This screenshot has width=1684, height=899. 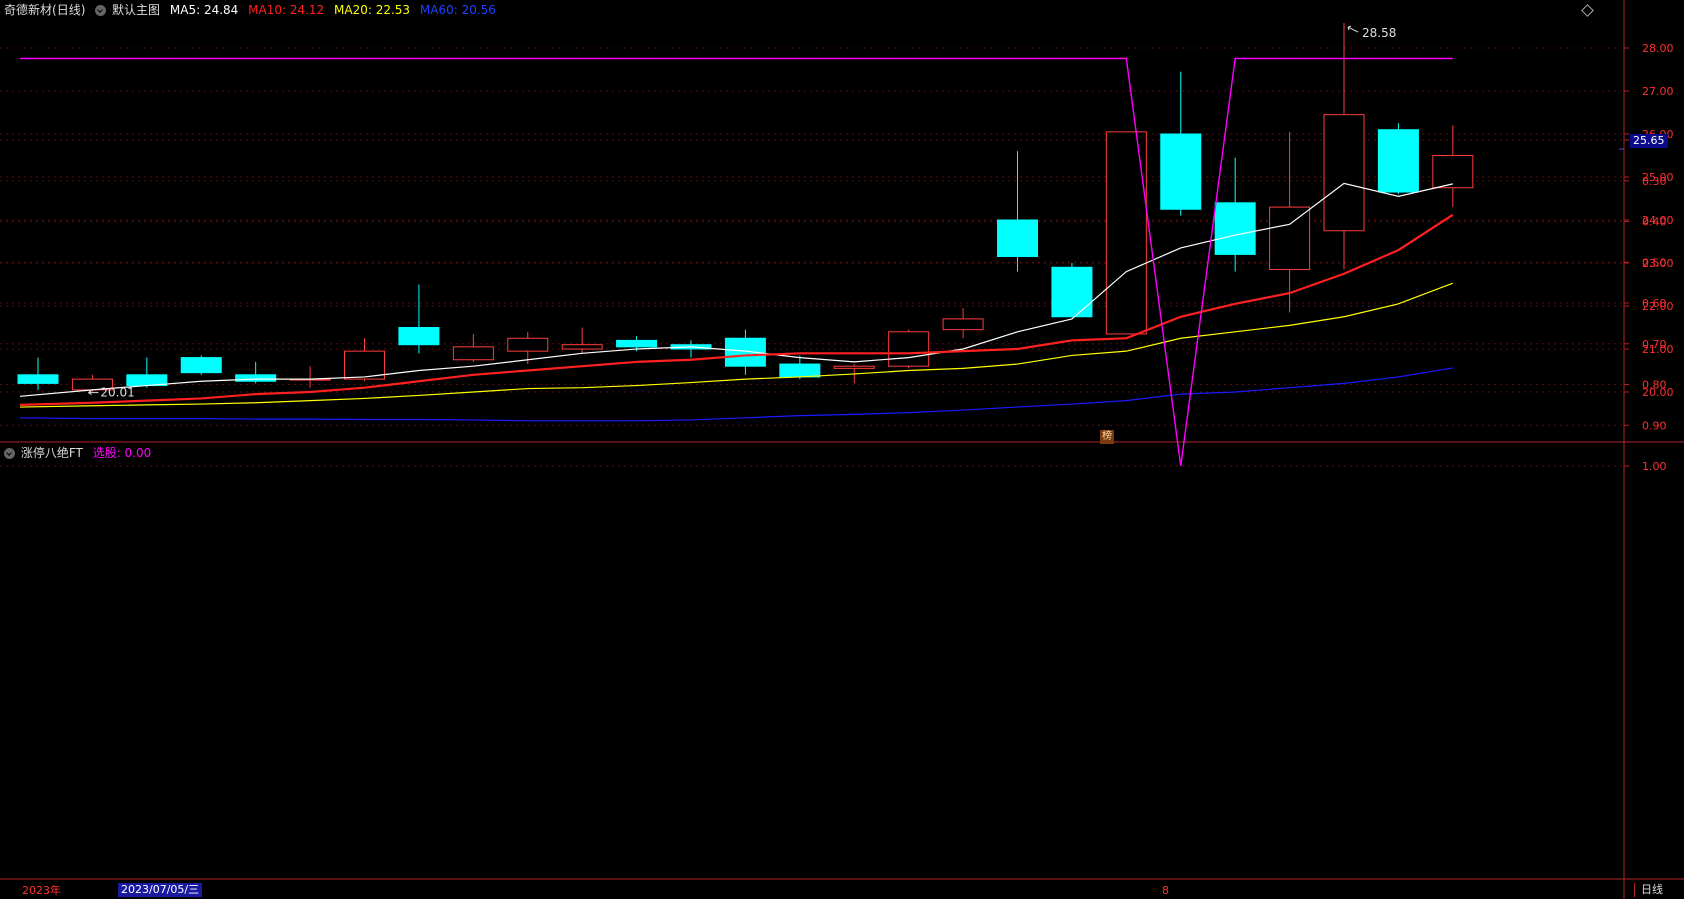 I want to click on y-tick-label: 28.00, so click(x=1658, y=48).